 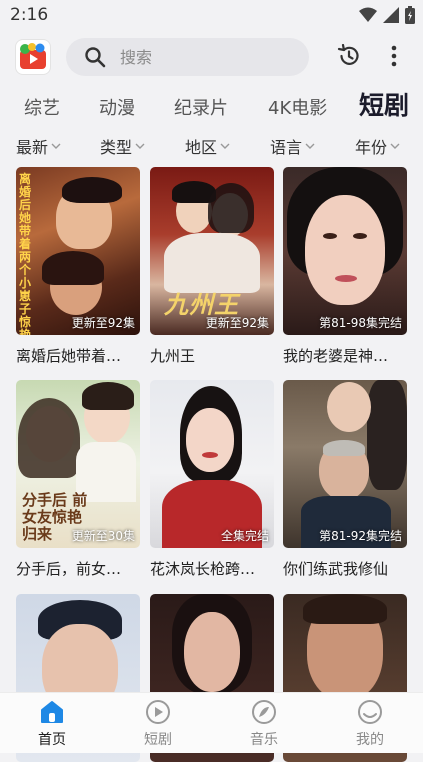 What do you see at coordinates (158, 740) in the screenshot?
I see `nav-label: 短剧` at bounding box center [158, 740].